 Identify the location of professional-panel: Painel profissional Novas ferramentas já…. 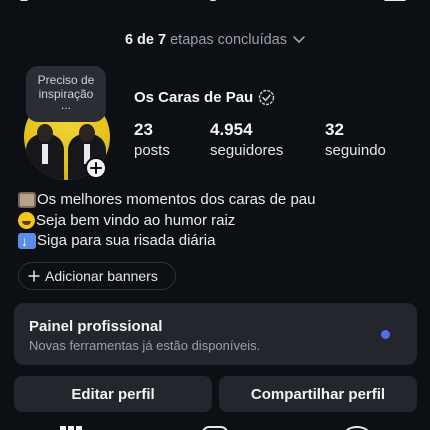
(215, 334).